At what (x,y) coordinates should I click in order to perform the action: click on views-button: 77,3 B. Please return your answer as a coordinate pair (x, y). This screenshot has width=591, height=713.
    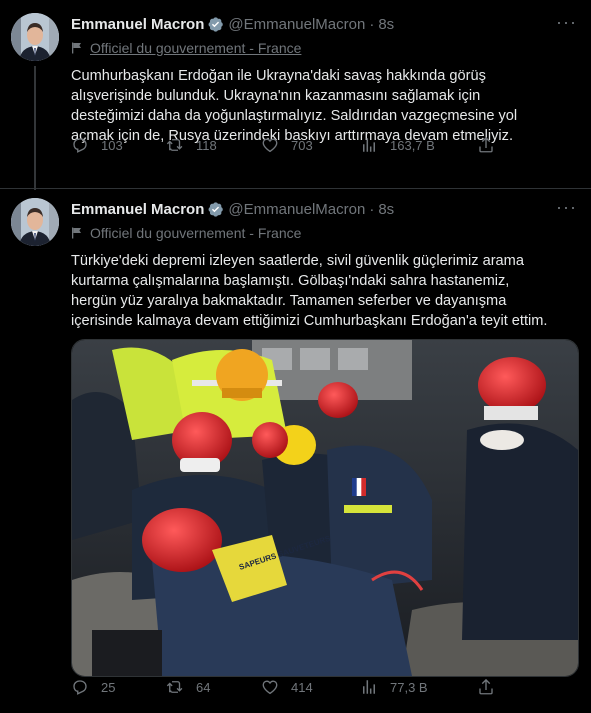
    Looking at the image, I should click on (394, 687).